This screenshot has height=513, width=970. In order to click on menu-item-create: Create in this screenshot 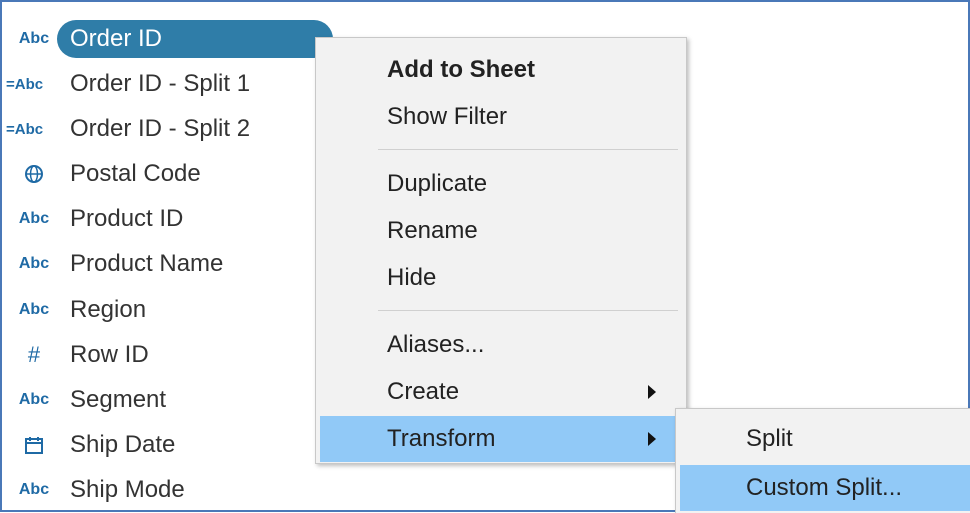, I will do `click(501, 392)`.